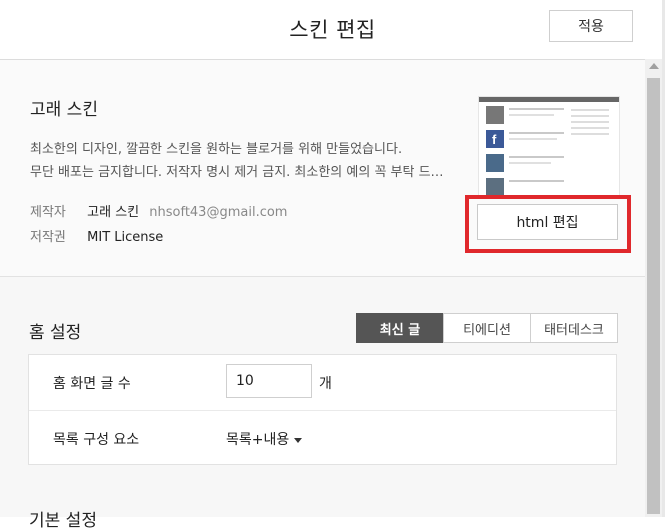 The image size is (665, 531). What do you see at coordinates (113, 212) in the screenshot?
I see `author-name: 고래 스킨` at bounding box center [113, 212].